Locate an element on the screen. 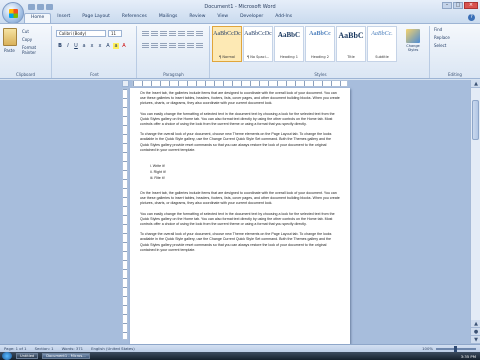 The image size is (480, 360). shading-button is located at coordinates (190, 46).